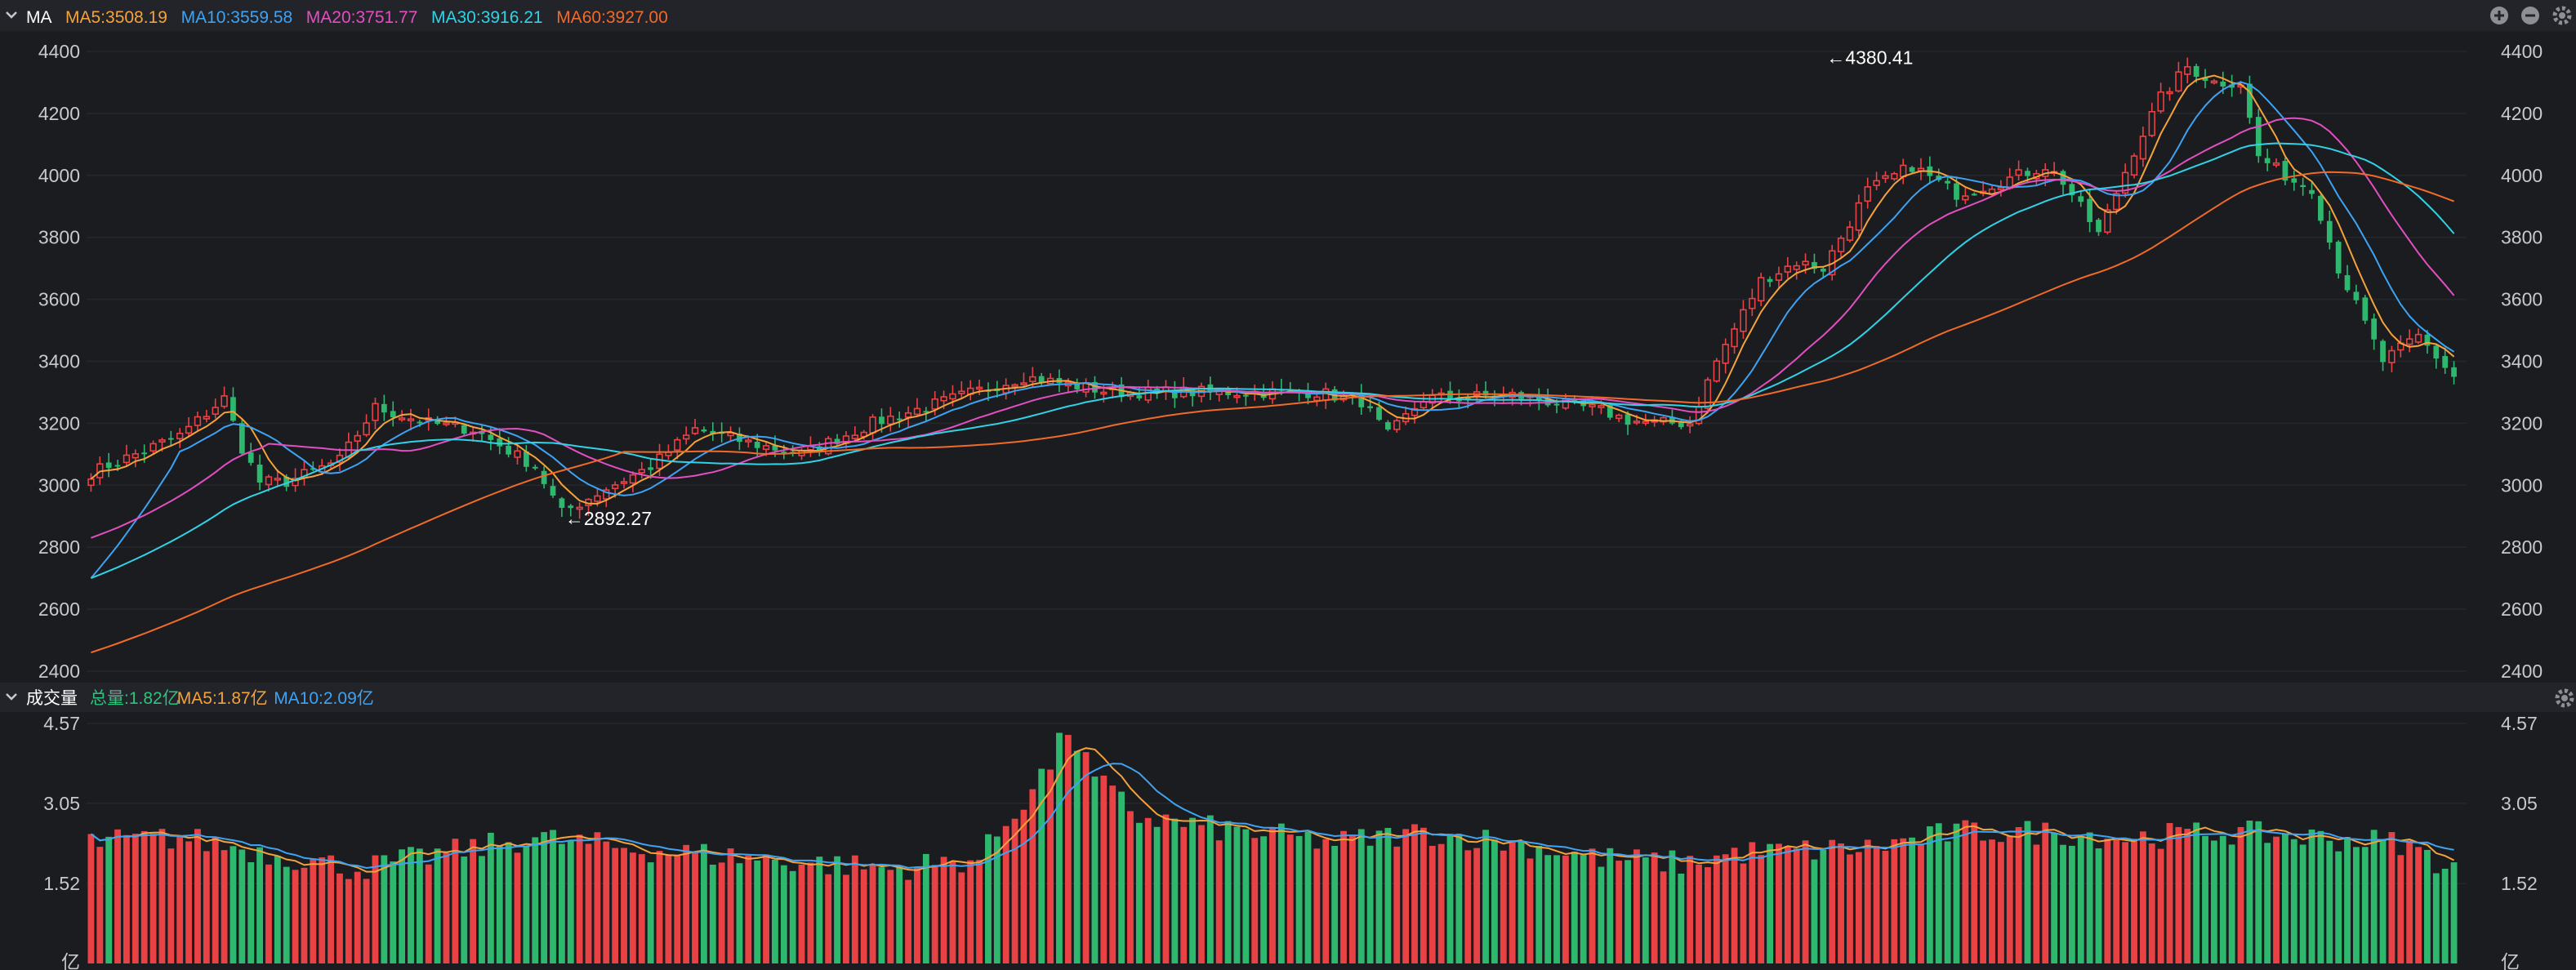 The width and height of the screenshot is (2576, 970). What do you see at coordinates (2522, 299) in the screenshot?
I see `y-tick-label-right: 3600` at bounding box center [2522, 299].